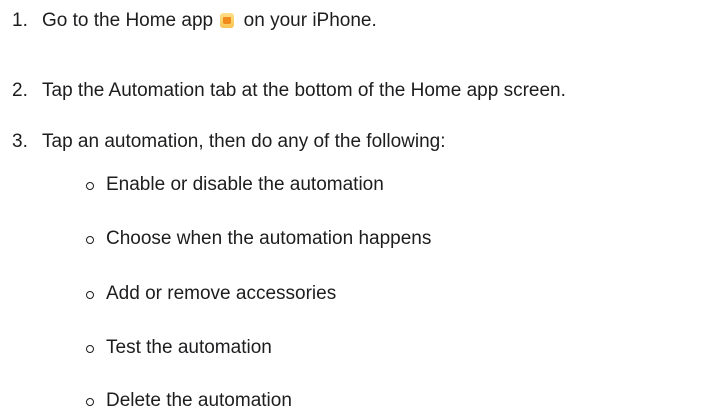 The width and height of the screenshot is (713, 412). Describe the element at coordinates (199, 400) in the screenshot. I see `sub-step-text: Delete the automation` at that location.